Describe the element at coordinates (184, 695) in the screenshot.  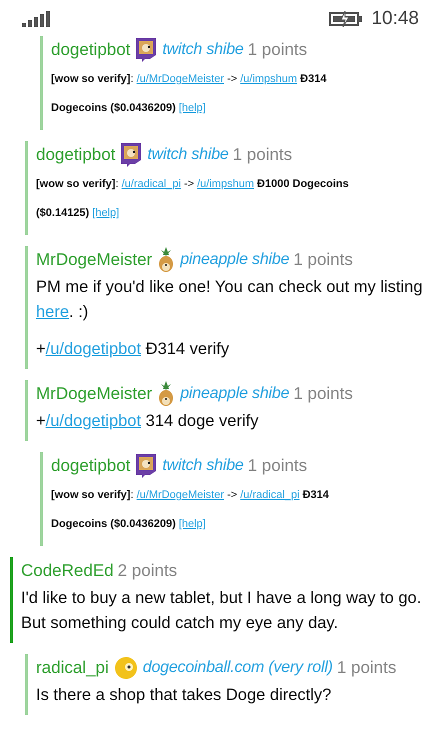
I see `comment-text: Is there a shop that takes Doge directly?` at that location.